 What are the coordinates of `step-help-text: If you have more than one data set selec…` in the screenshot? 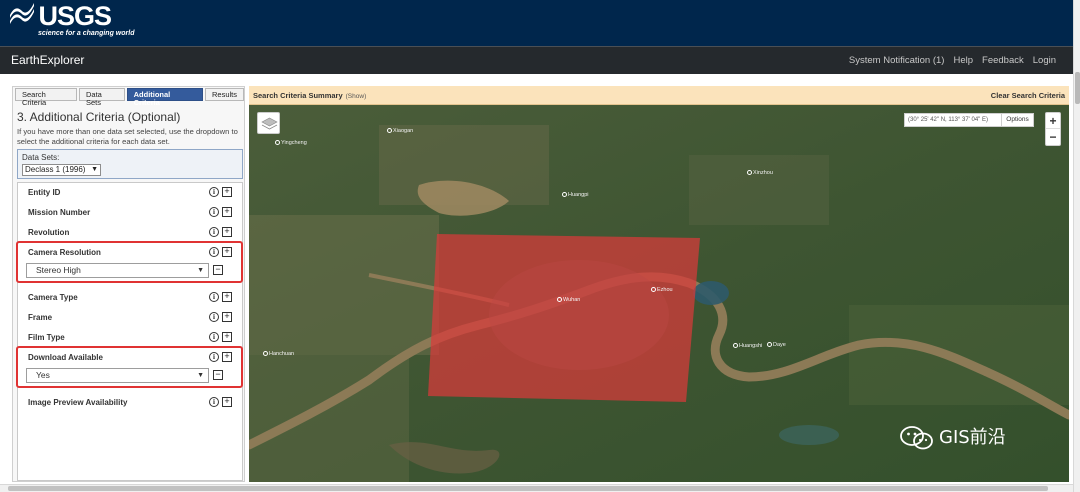 It's located at (127, 136).